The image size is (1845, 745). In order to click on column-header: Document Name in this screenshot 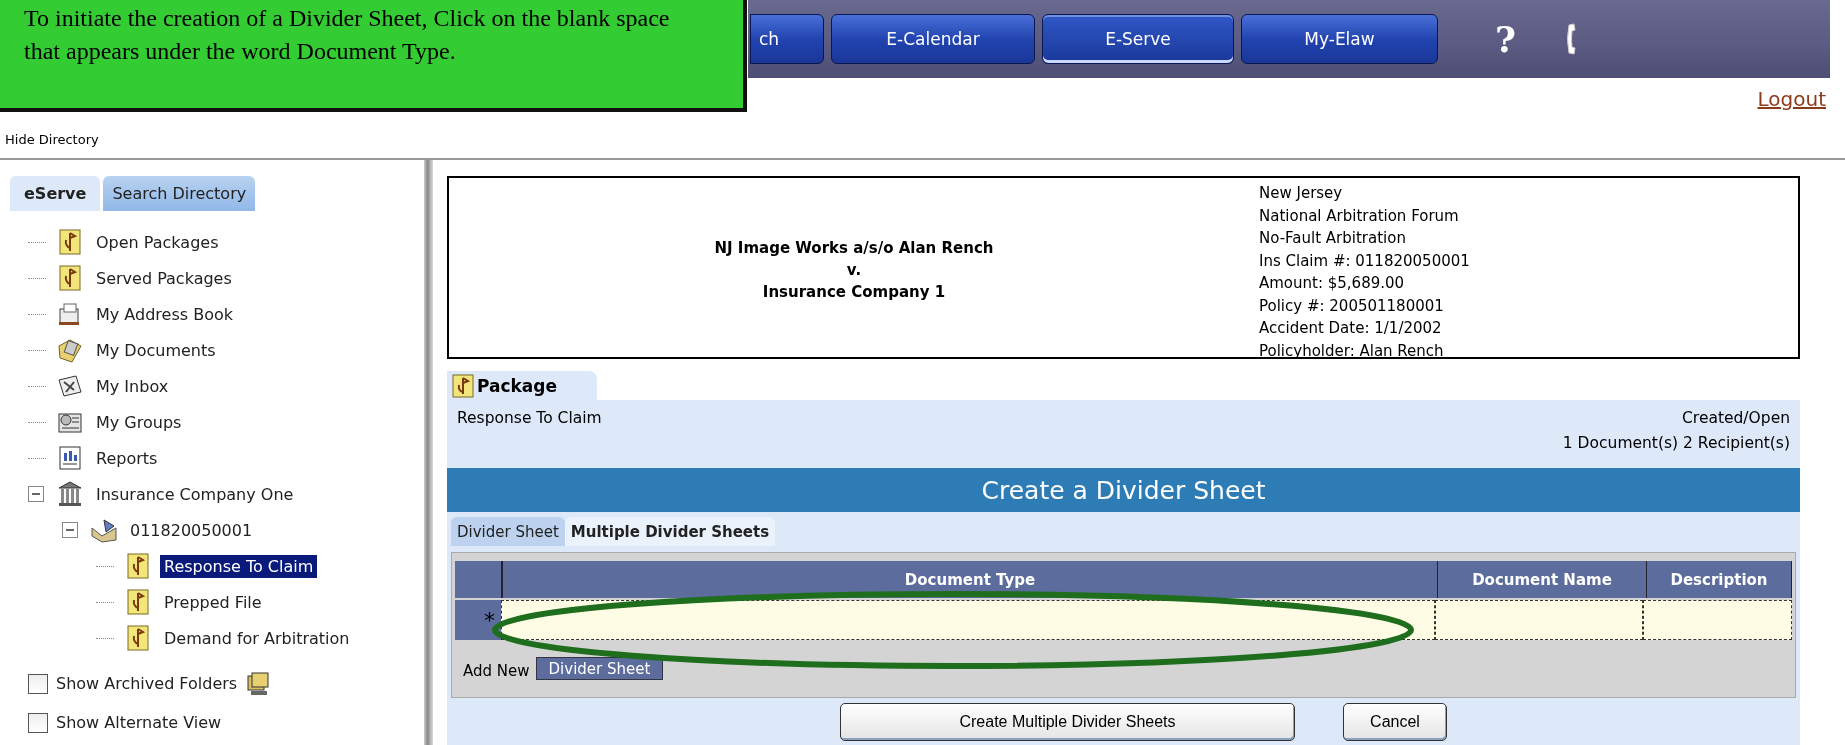, I will do `click(1542, 579)`.